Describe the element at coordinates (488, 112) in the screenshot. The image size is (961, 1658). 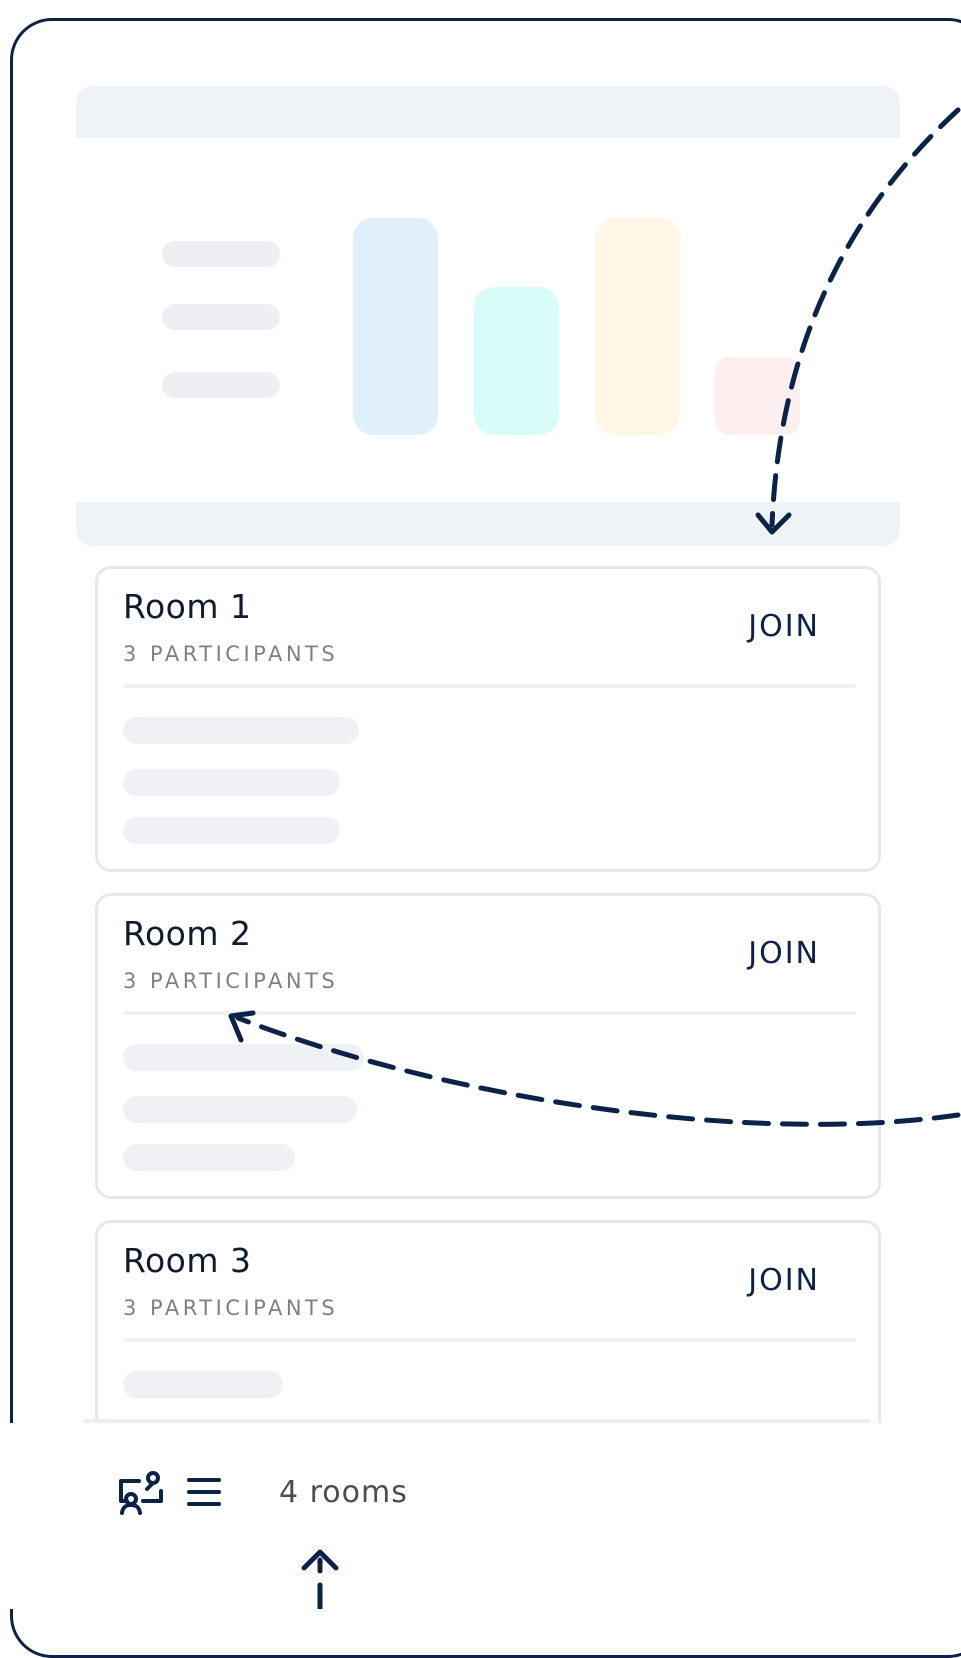
I see `summary-banner-header` at that location.